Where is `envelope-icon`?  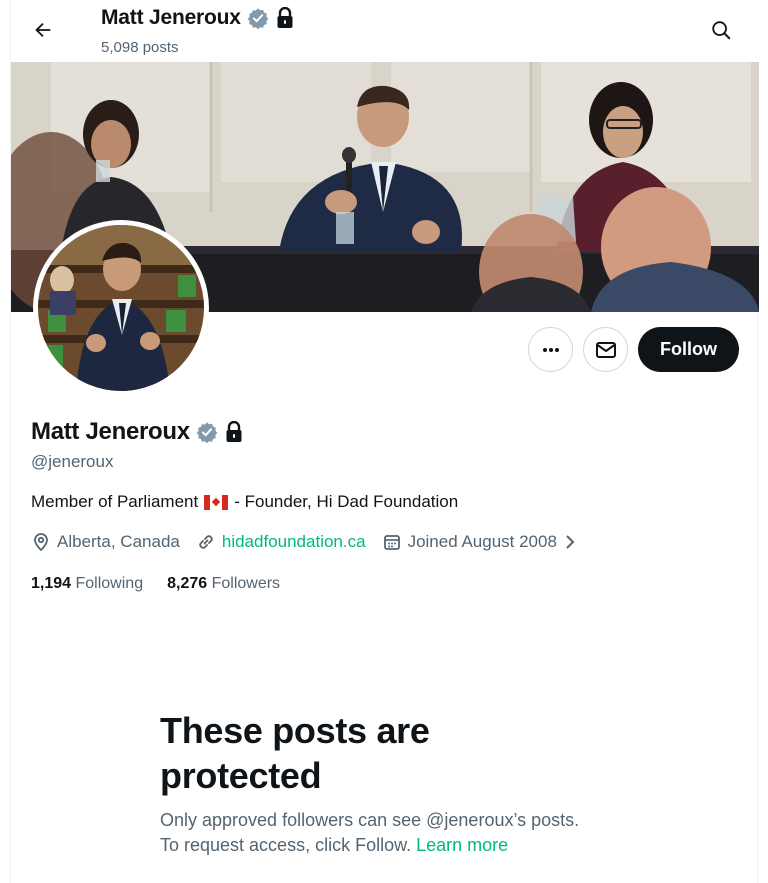 envelope-icon is located at coordinates (605, 349).